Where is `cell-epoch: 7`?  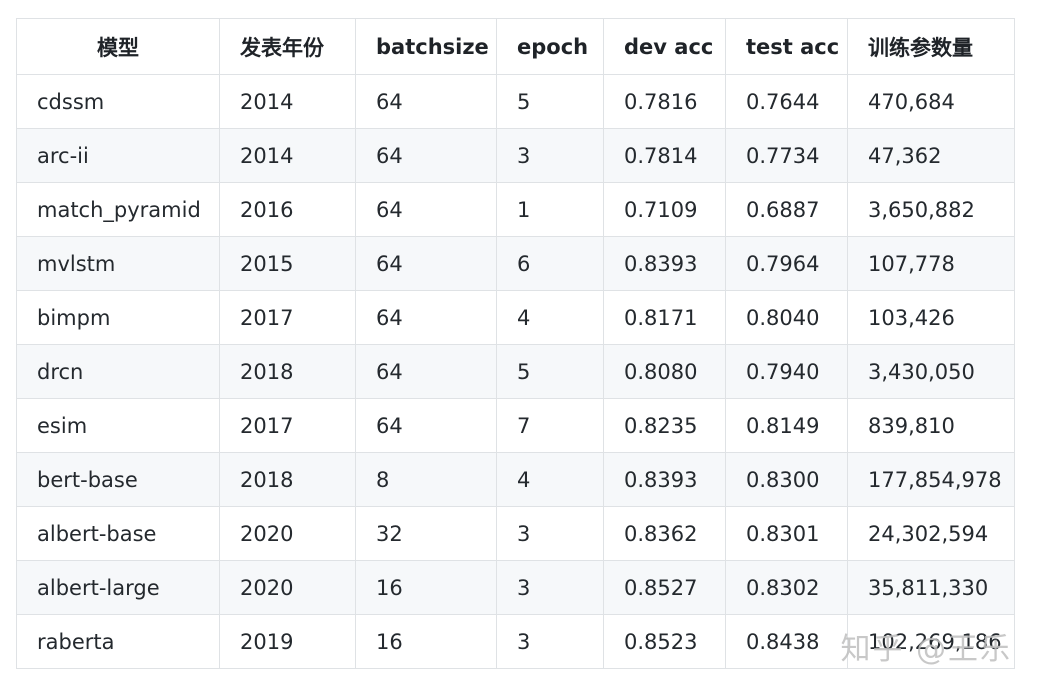 cell-epoch: 7 is located at coordinates (550, 425).